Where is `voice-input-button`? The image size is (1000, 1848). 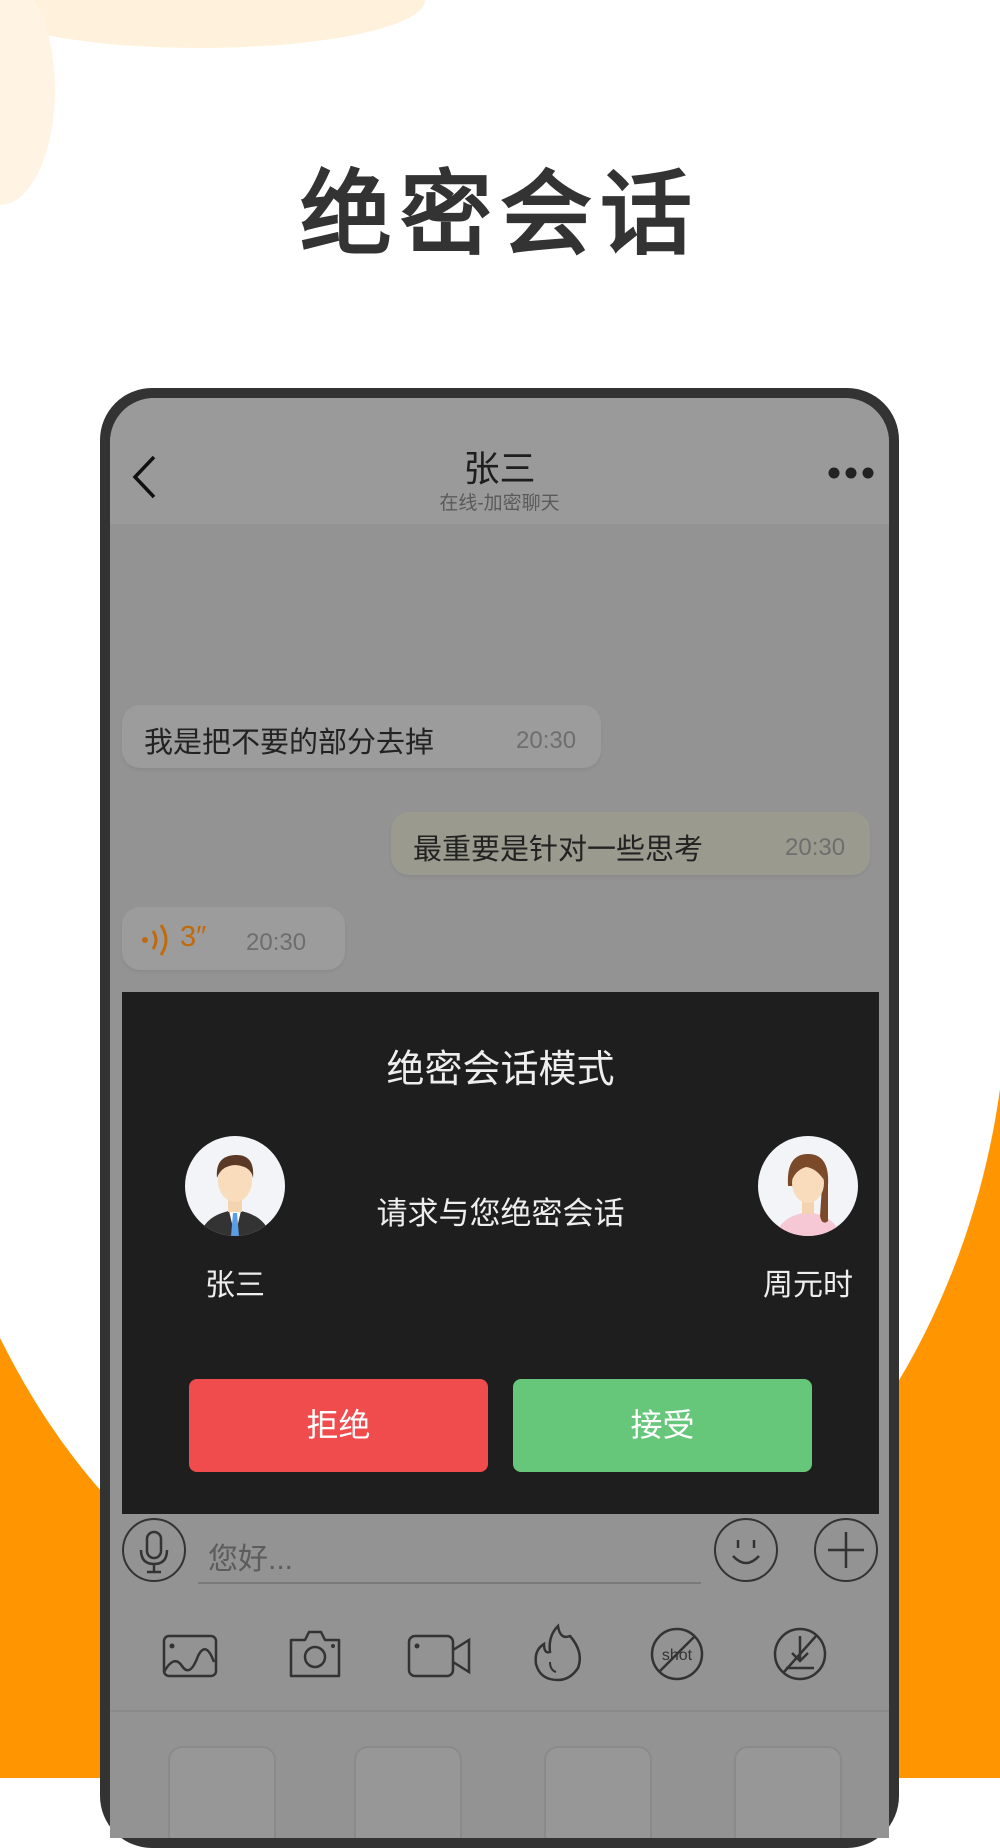
voice-input-button is located at coordinates (154, 1550).